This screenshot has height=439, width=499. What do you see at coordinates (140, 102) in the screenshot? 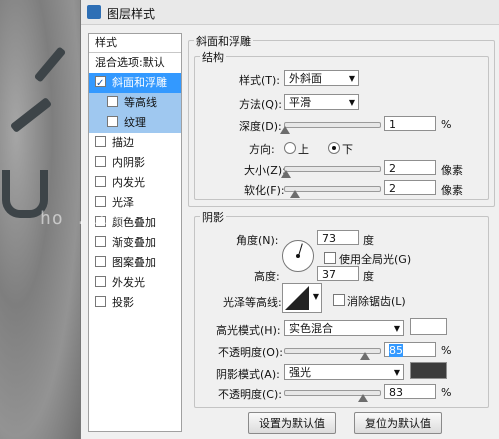
I see `sidebar-item-label: 等高线` at bounding box center [140, 102].